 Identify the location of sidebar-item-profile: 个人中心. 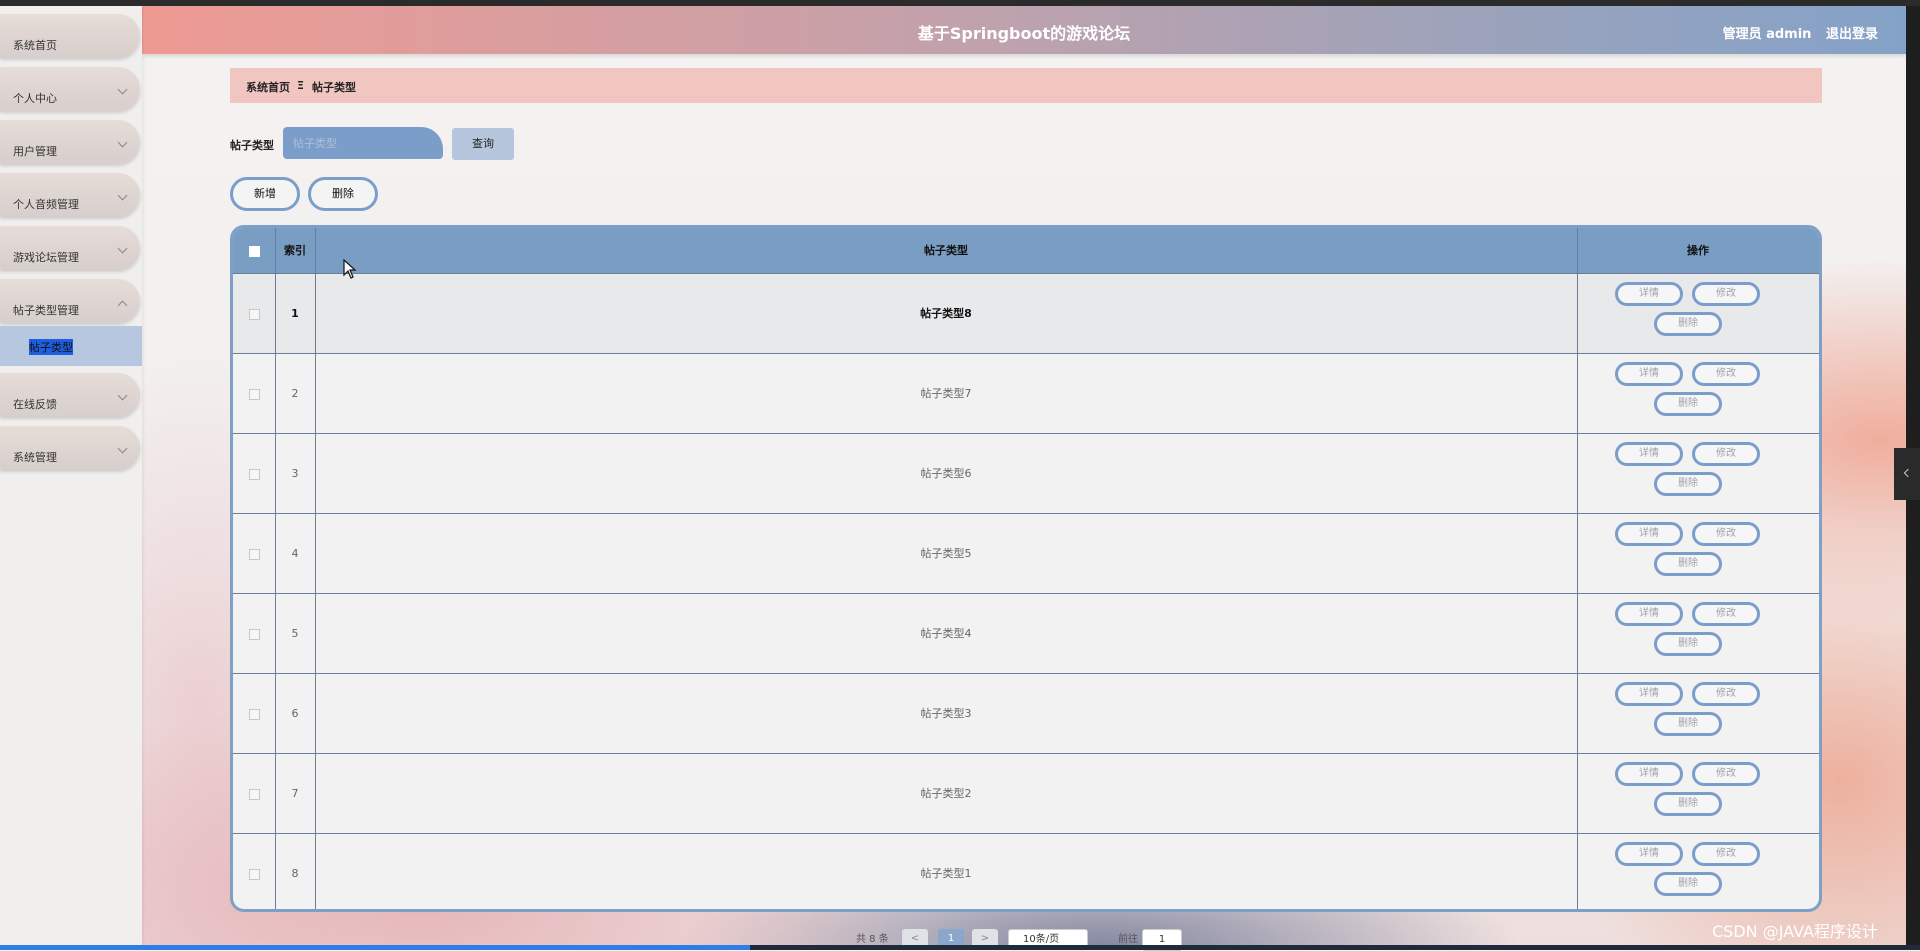
(70, 89).